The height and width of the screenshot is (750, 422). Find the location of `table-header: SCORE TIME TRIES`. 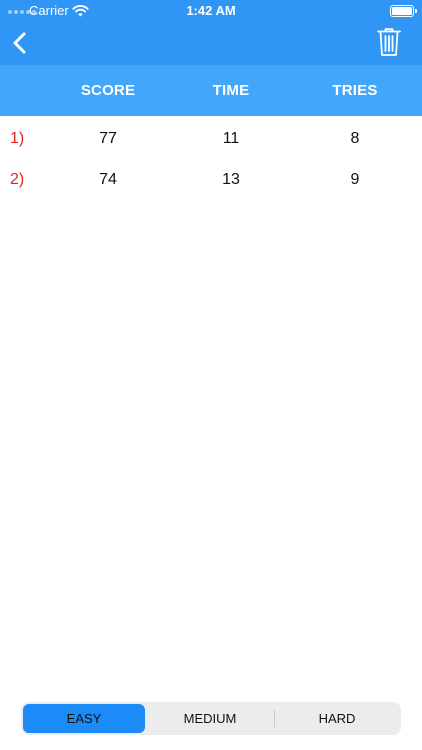

table-header: SCORE TIME TRIES is located at coordinates (211, 90).